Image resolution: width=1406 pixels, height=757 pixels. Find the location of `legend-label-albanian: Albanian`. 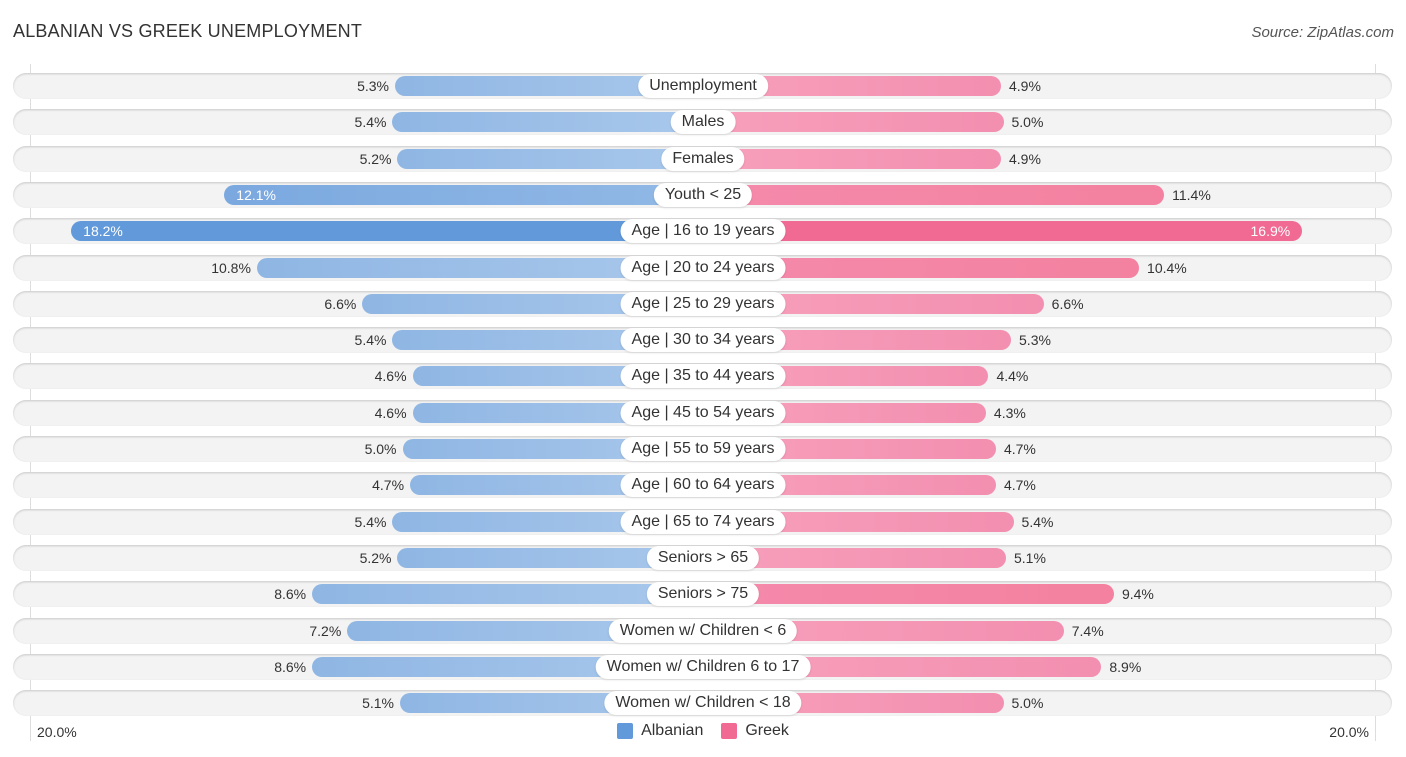

legend-label-albanian: Albanian is located at coordinates (672, 730).